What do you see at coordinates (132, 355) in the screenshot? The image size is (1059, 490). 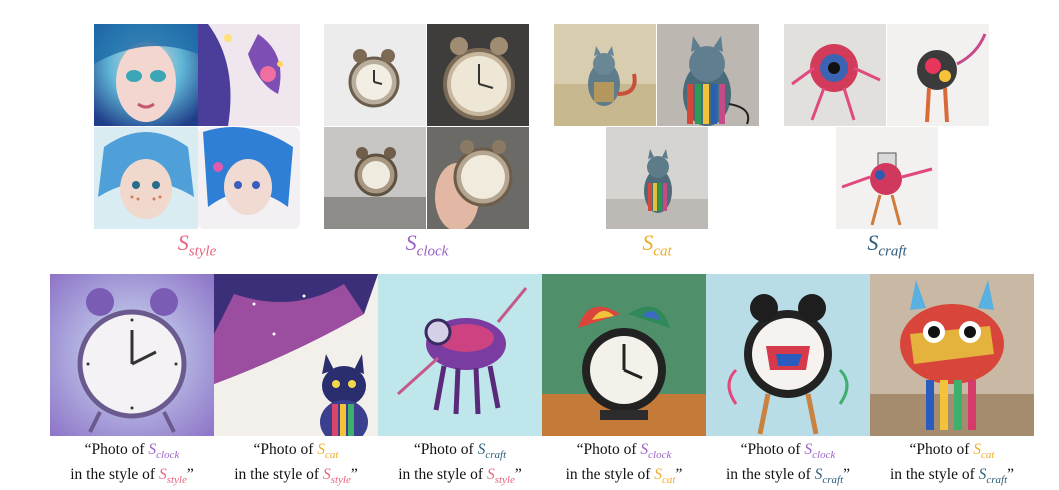 I see `result-image-clock-in-style` at bounding box center [132, 355].